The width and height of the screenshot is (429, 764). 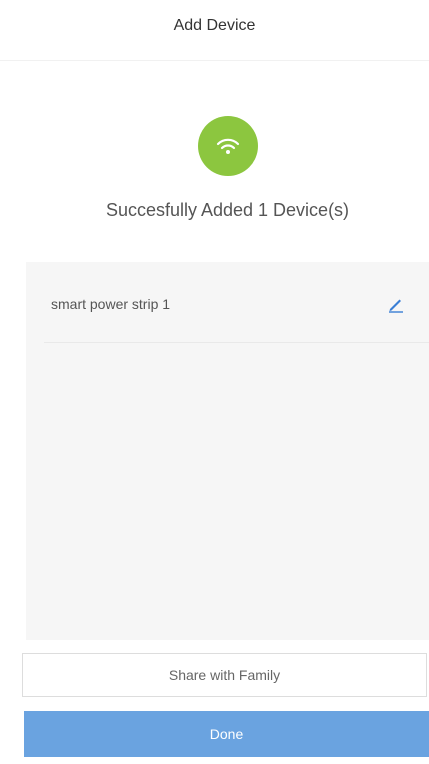 What do you see at coordinates (111, 304) in the screenshot?
I see `device-name: smart power strip 1` at bounding box center [111, 304].